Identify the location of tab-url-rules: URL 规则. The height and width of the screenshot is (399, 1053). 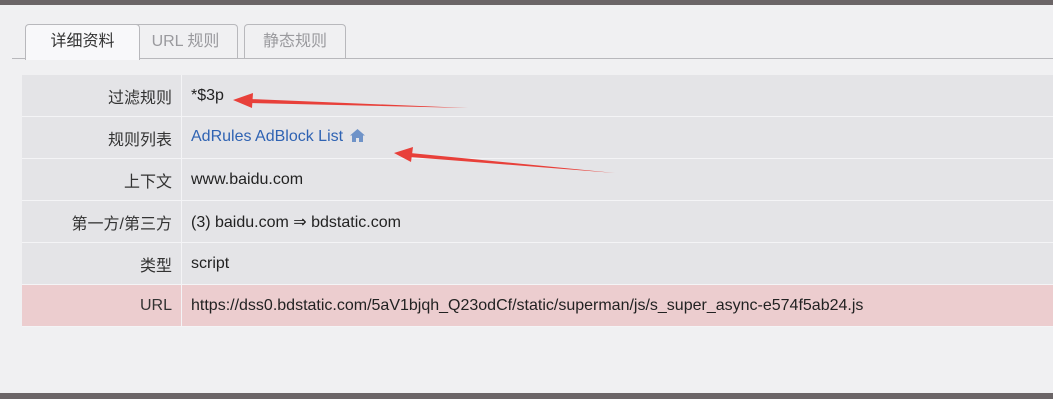
(185, 41).